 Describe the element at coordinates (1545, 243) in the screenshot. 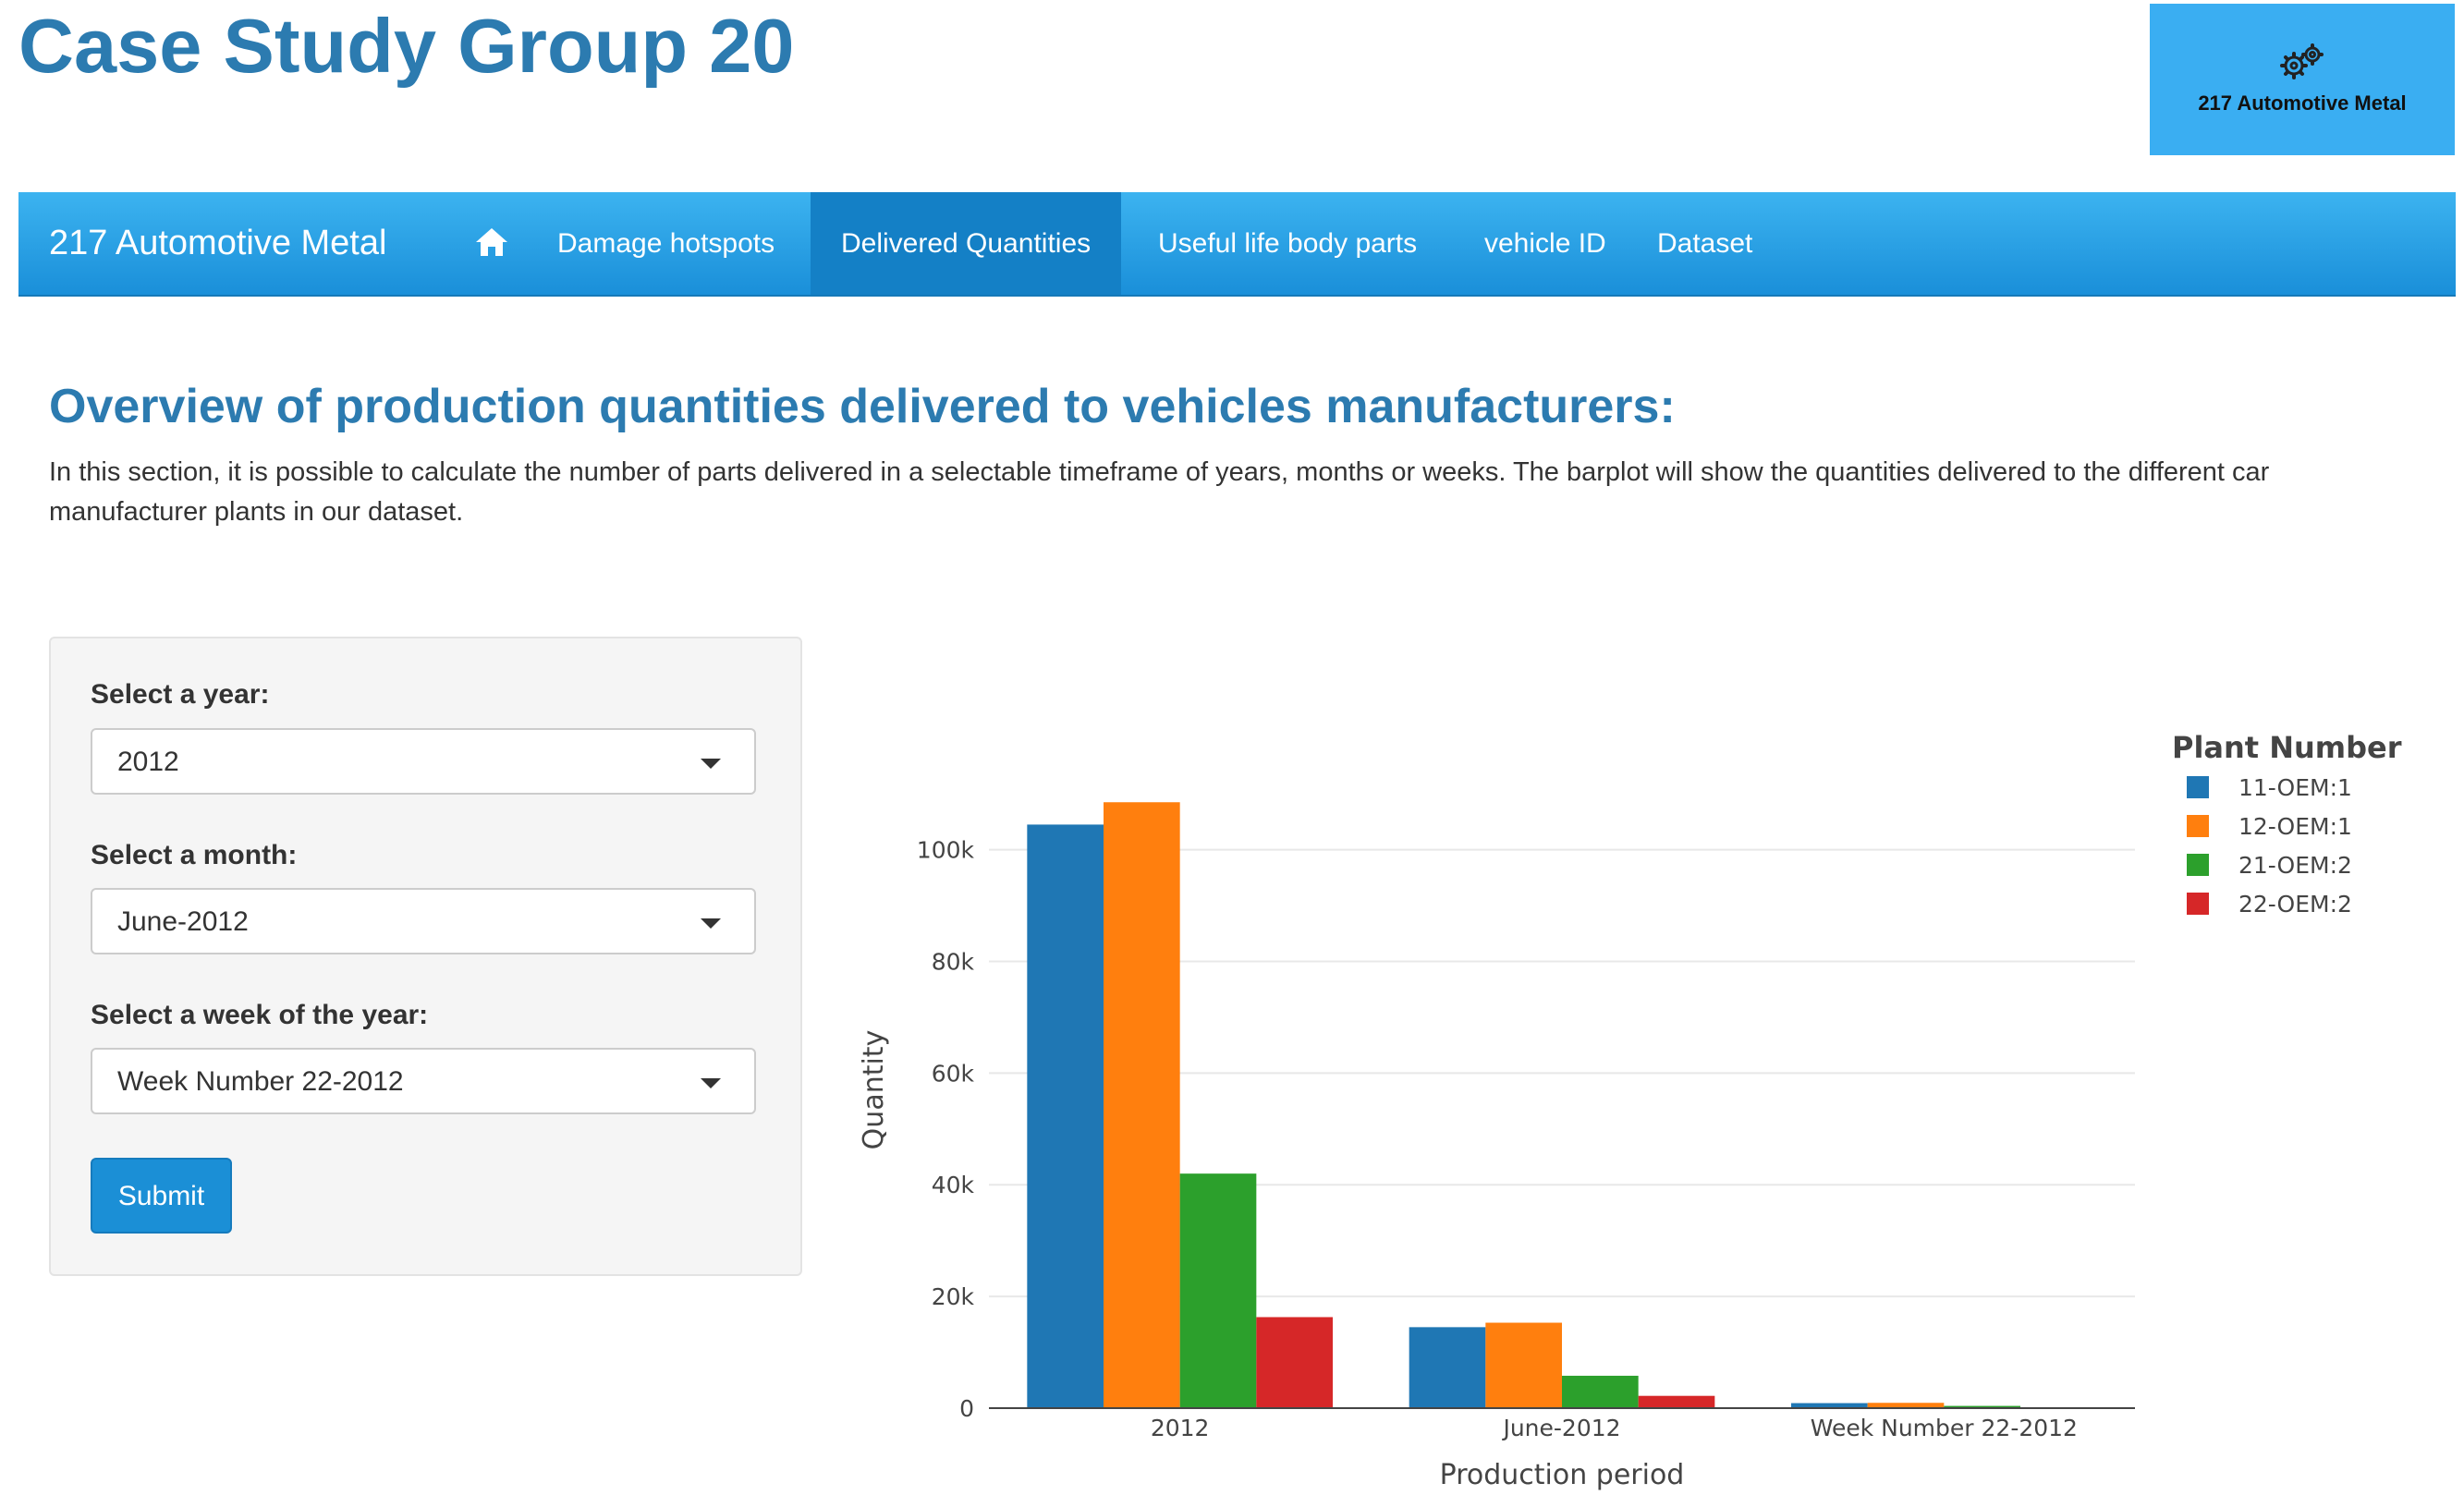

I see `nav-tab-vehicle-id: vehicle ID` at that location.